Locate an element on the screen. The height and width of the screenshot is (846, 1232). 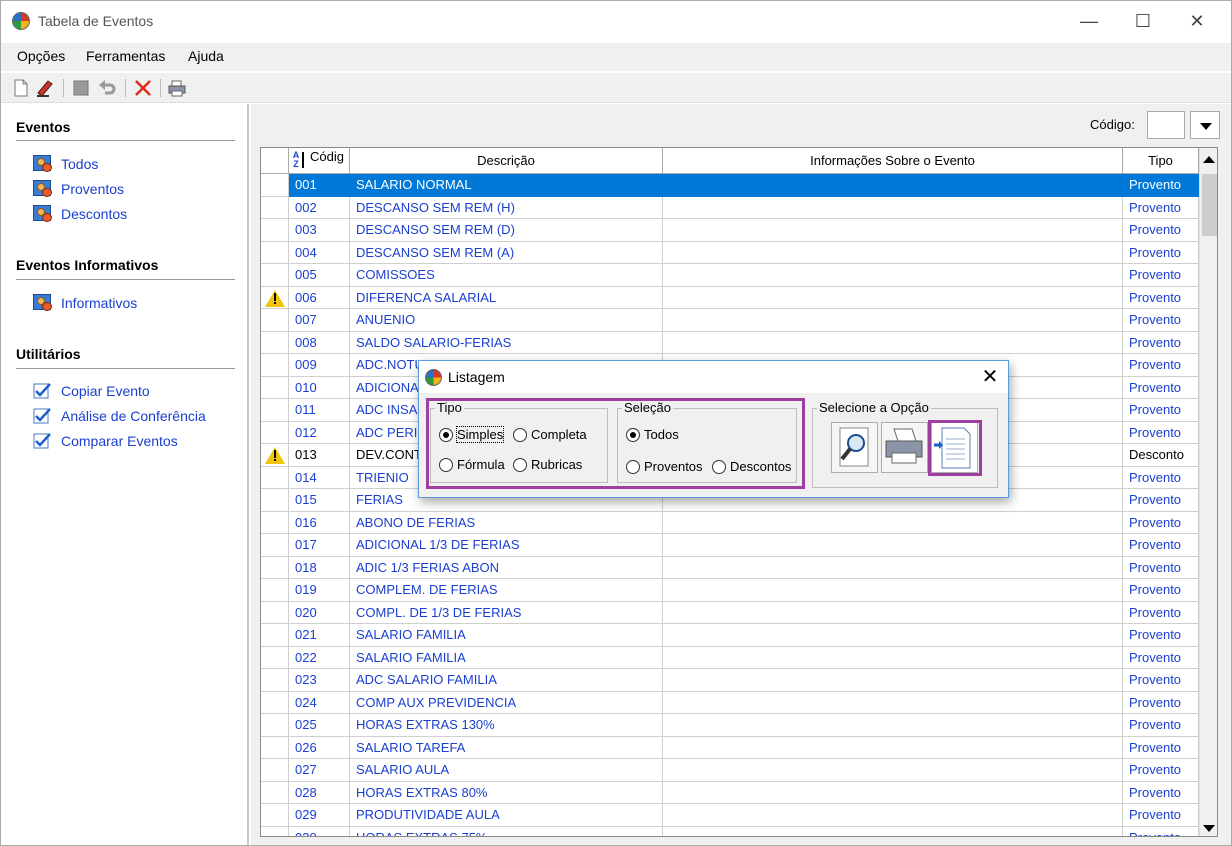
preview-button is located at coordinates (854, 447).